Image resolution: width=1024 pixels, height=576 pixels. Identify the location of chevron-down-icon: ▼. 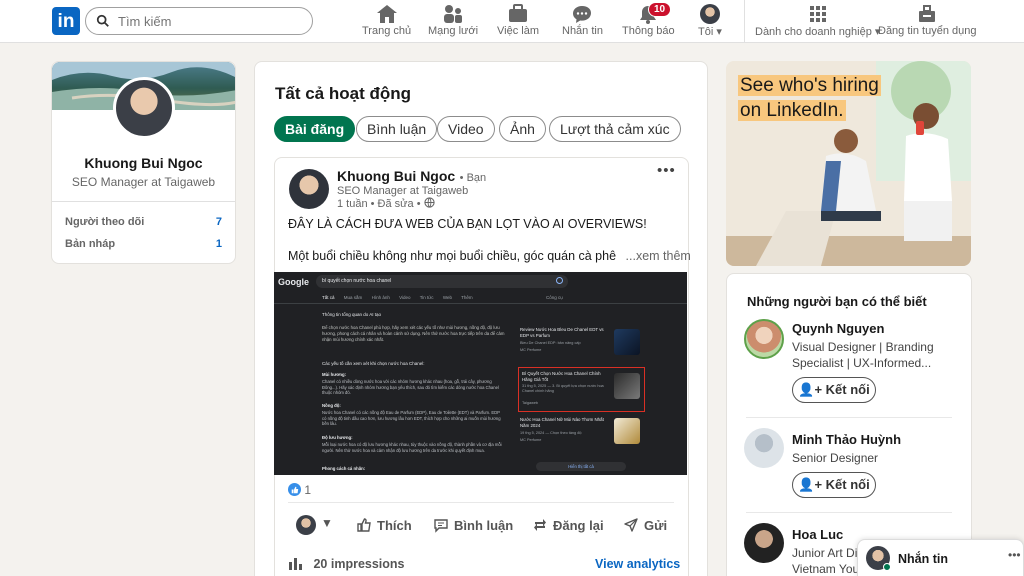
(327, 523).